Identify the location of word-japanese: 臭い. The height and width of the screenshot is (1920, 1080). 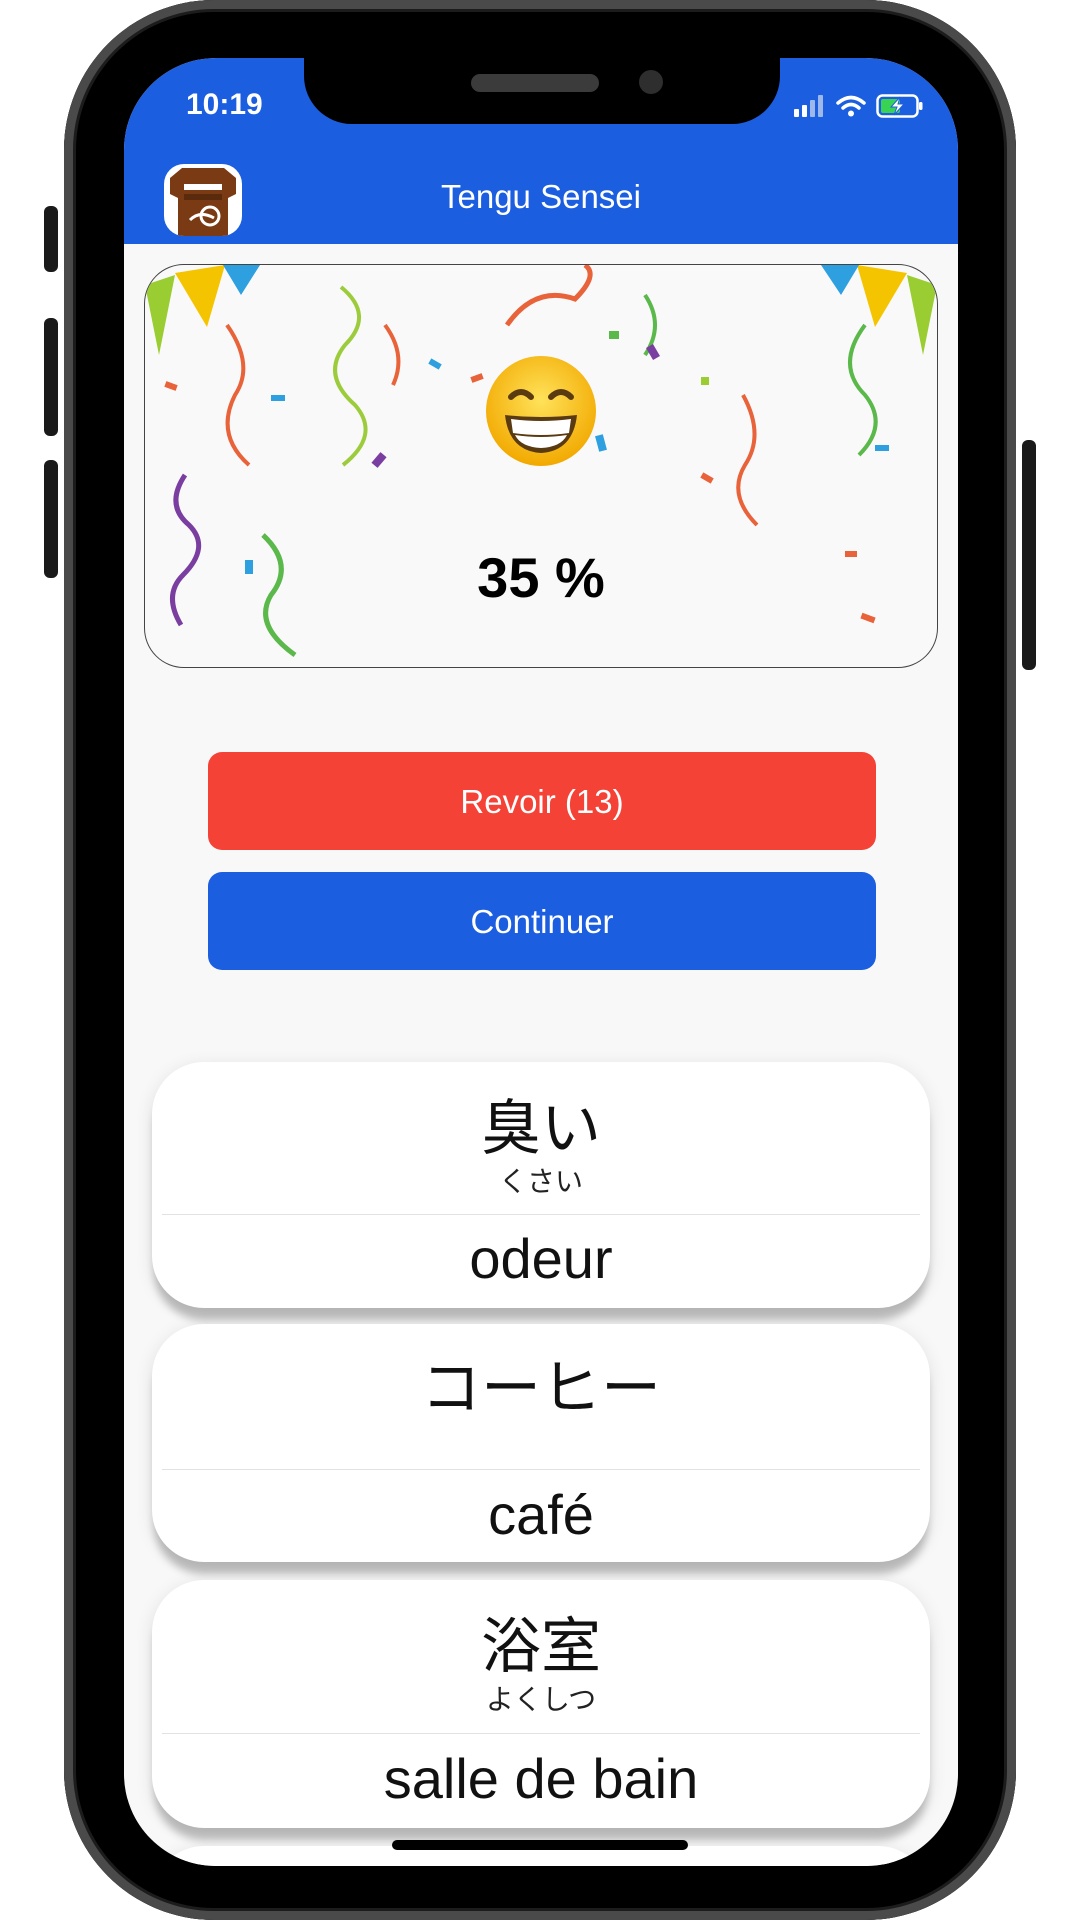
(541, 1129).